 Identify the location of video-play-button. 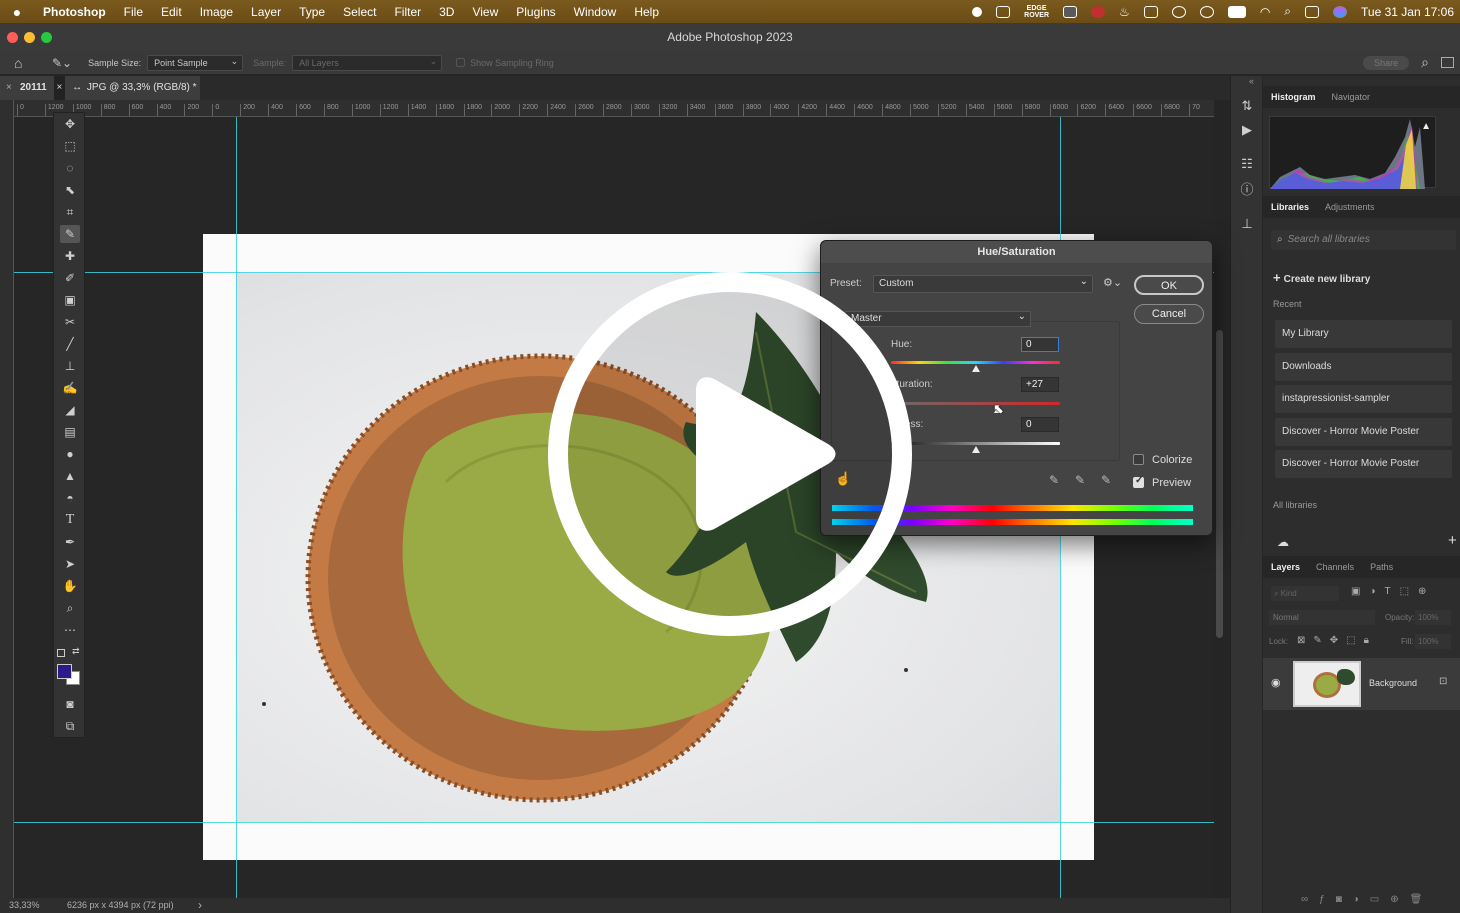
(730, 454).